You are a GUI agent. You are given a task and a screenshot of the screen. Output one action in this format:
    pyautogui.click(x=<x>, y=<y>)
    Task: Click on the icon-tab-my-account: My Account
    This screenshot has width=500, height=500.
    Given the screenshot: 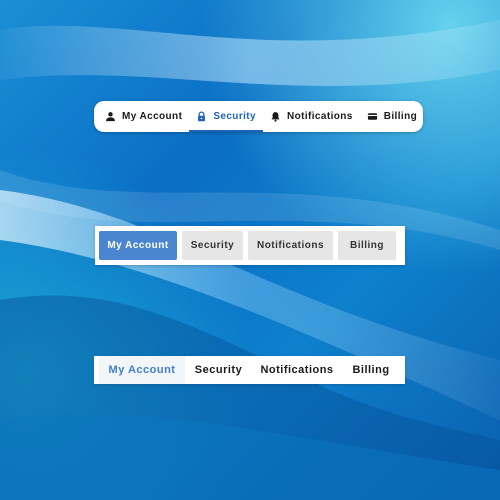 What is the action you would take?
    pyautogui.click(x=143, y=116)
    